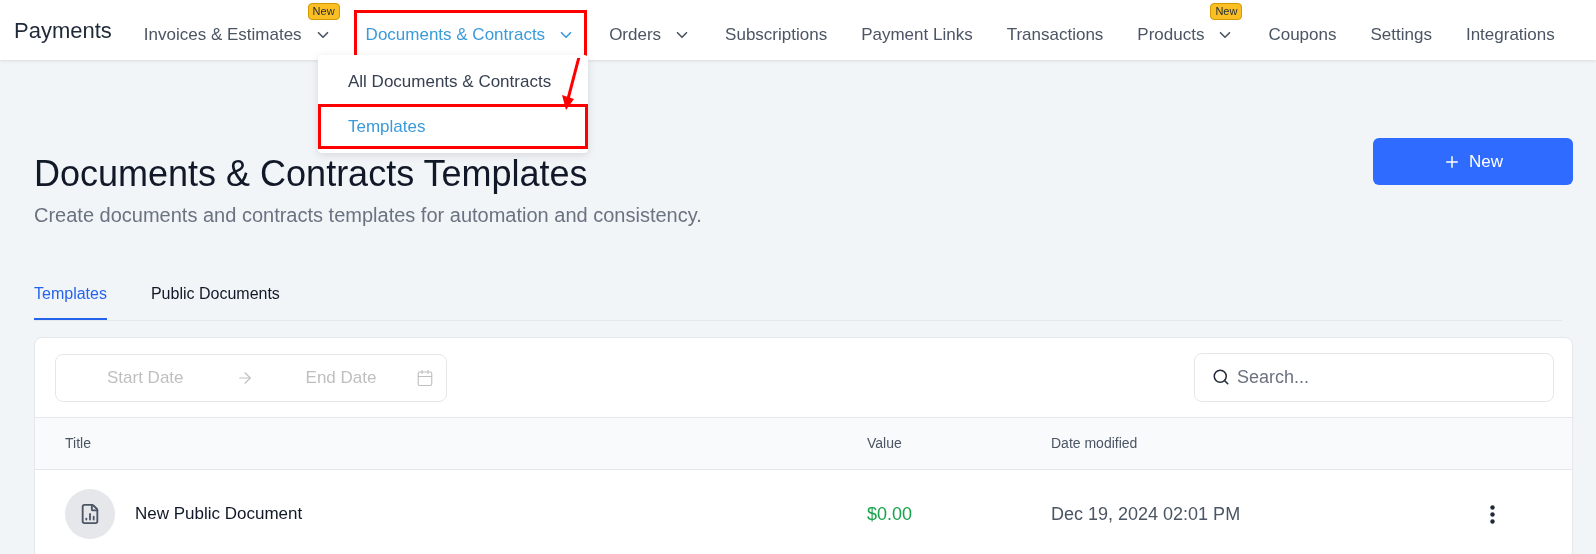 This screenshot has height=554, width=1596. Describe the element at coordinates (1492, 514) in the screenshot. I see `more-vertical-icon` at that location.